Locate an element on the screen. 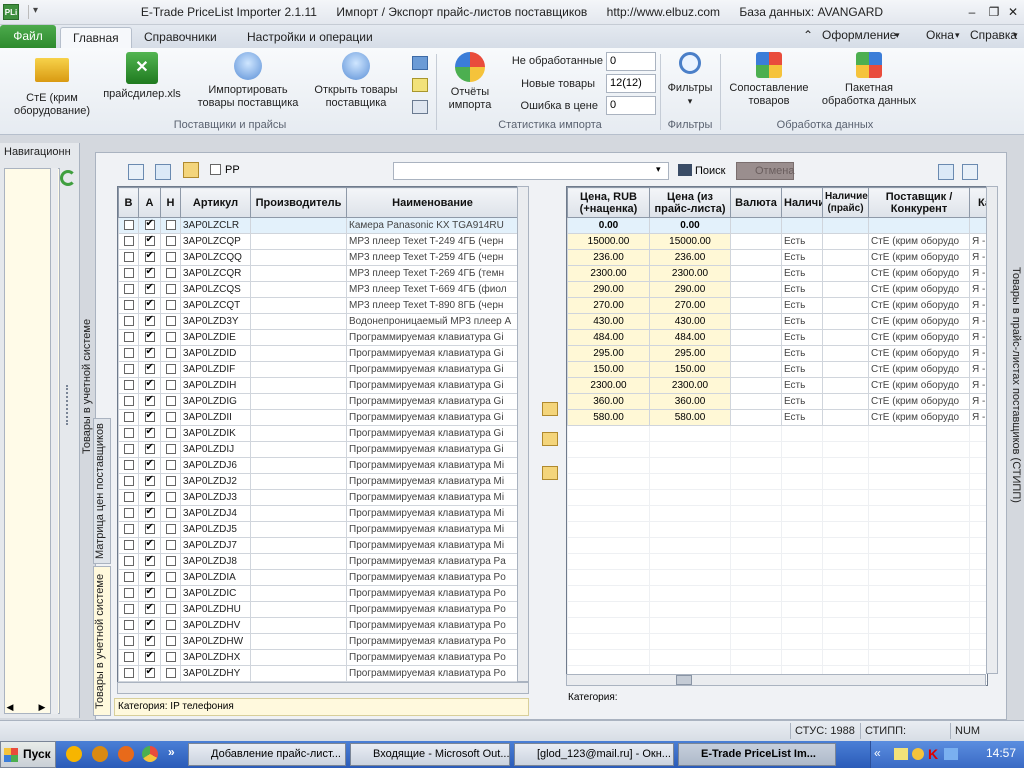  tab-price-matrix: Матрица цен поставщиков is located at coordinates (102, 491).